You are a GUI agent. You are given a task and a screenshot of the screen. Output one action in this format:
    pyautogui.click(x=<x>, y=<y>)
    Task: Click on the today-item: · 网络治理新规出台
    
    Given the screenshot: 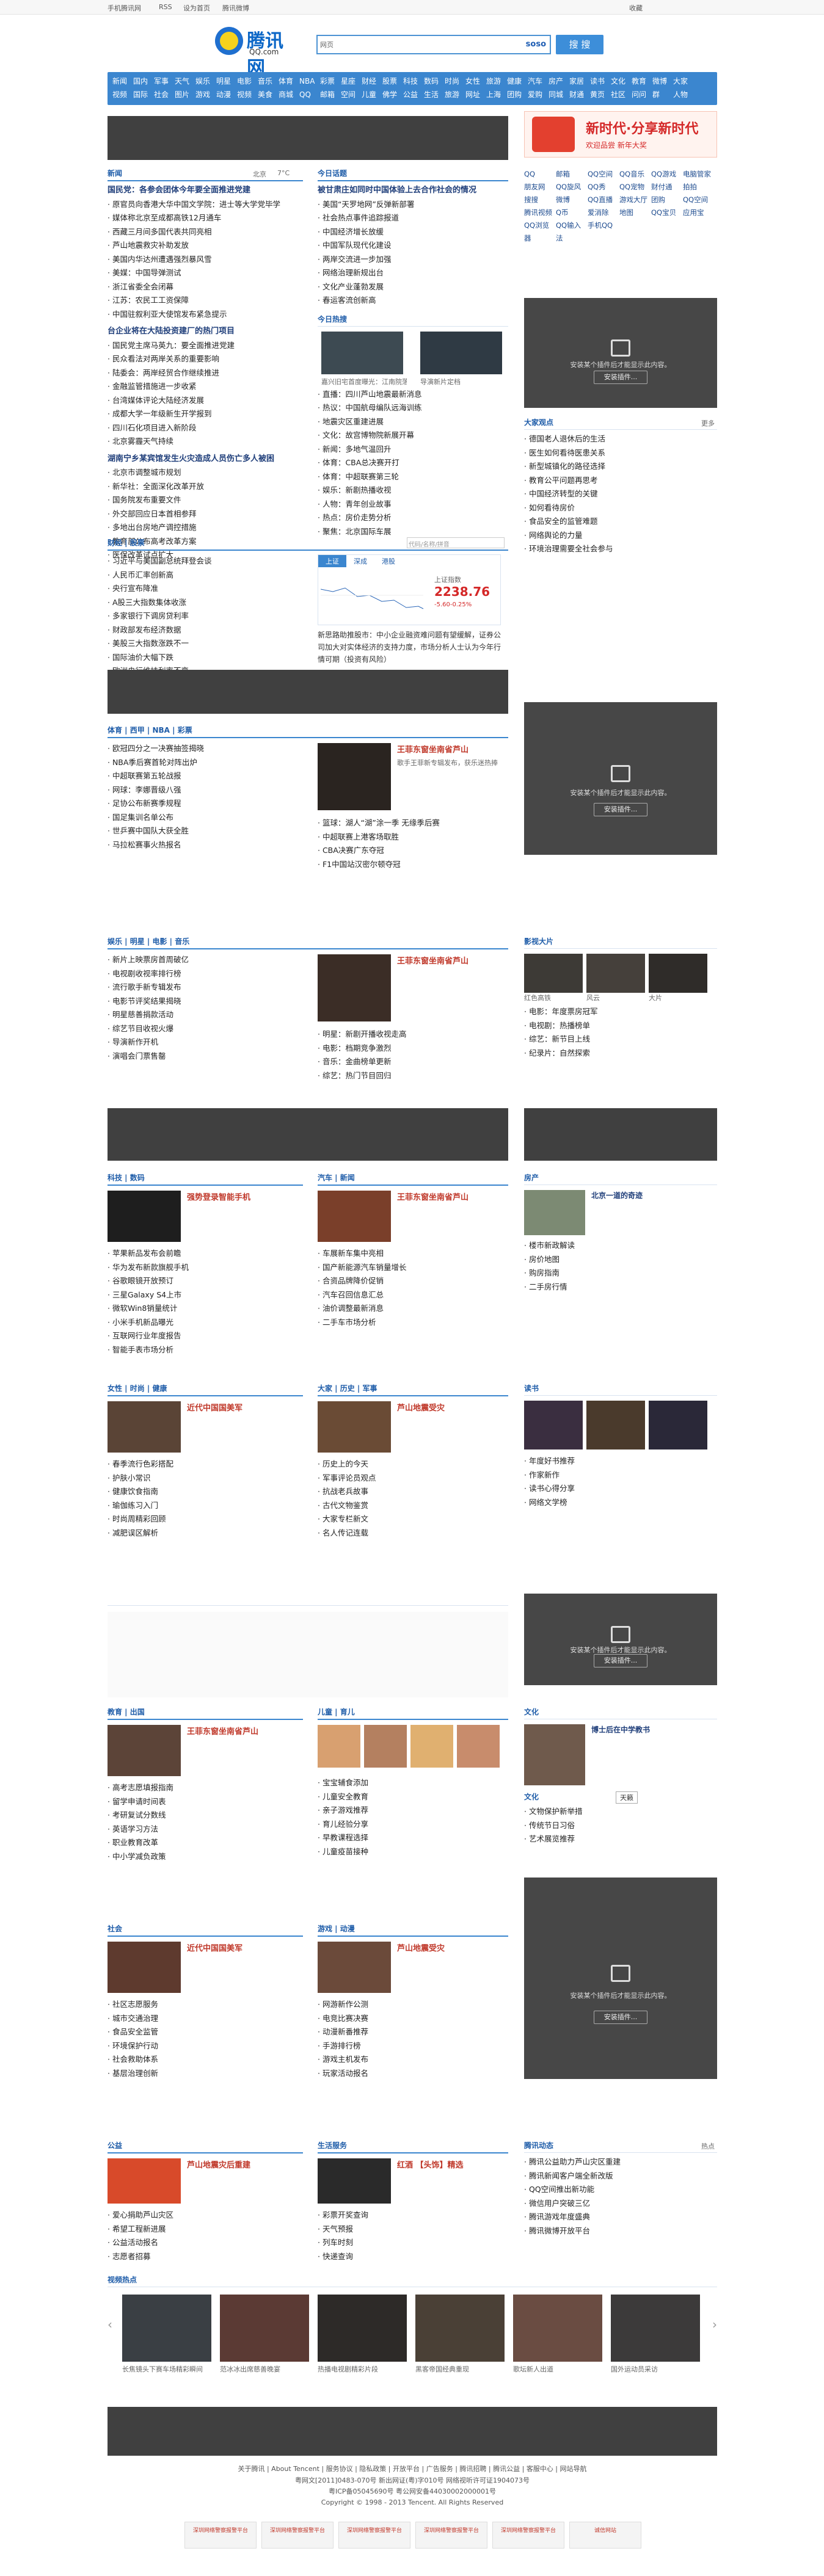 What is the action you would take?
    pyautogui.click(x=413, y=273)
    